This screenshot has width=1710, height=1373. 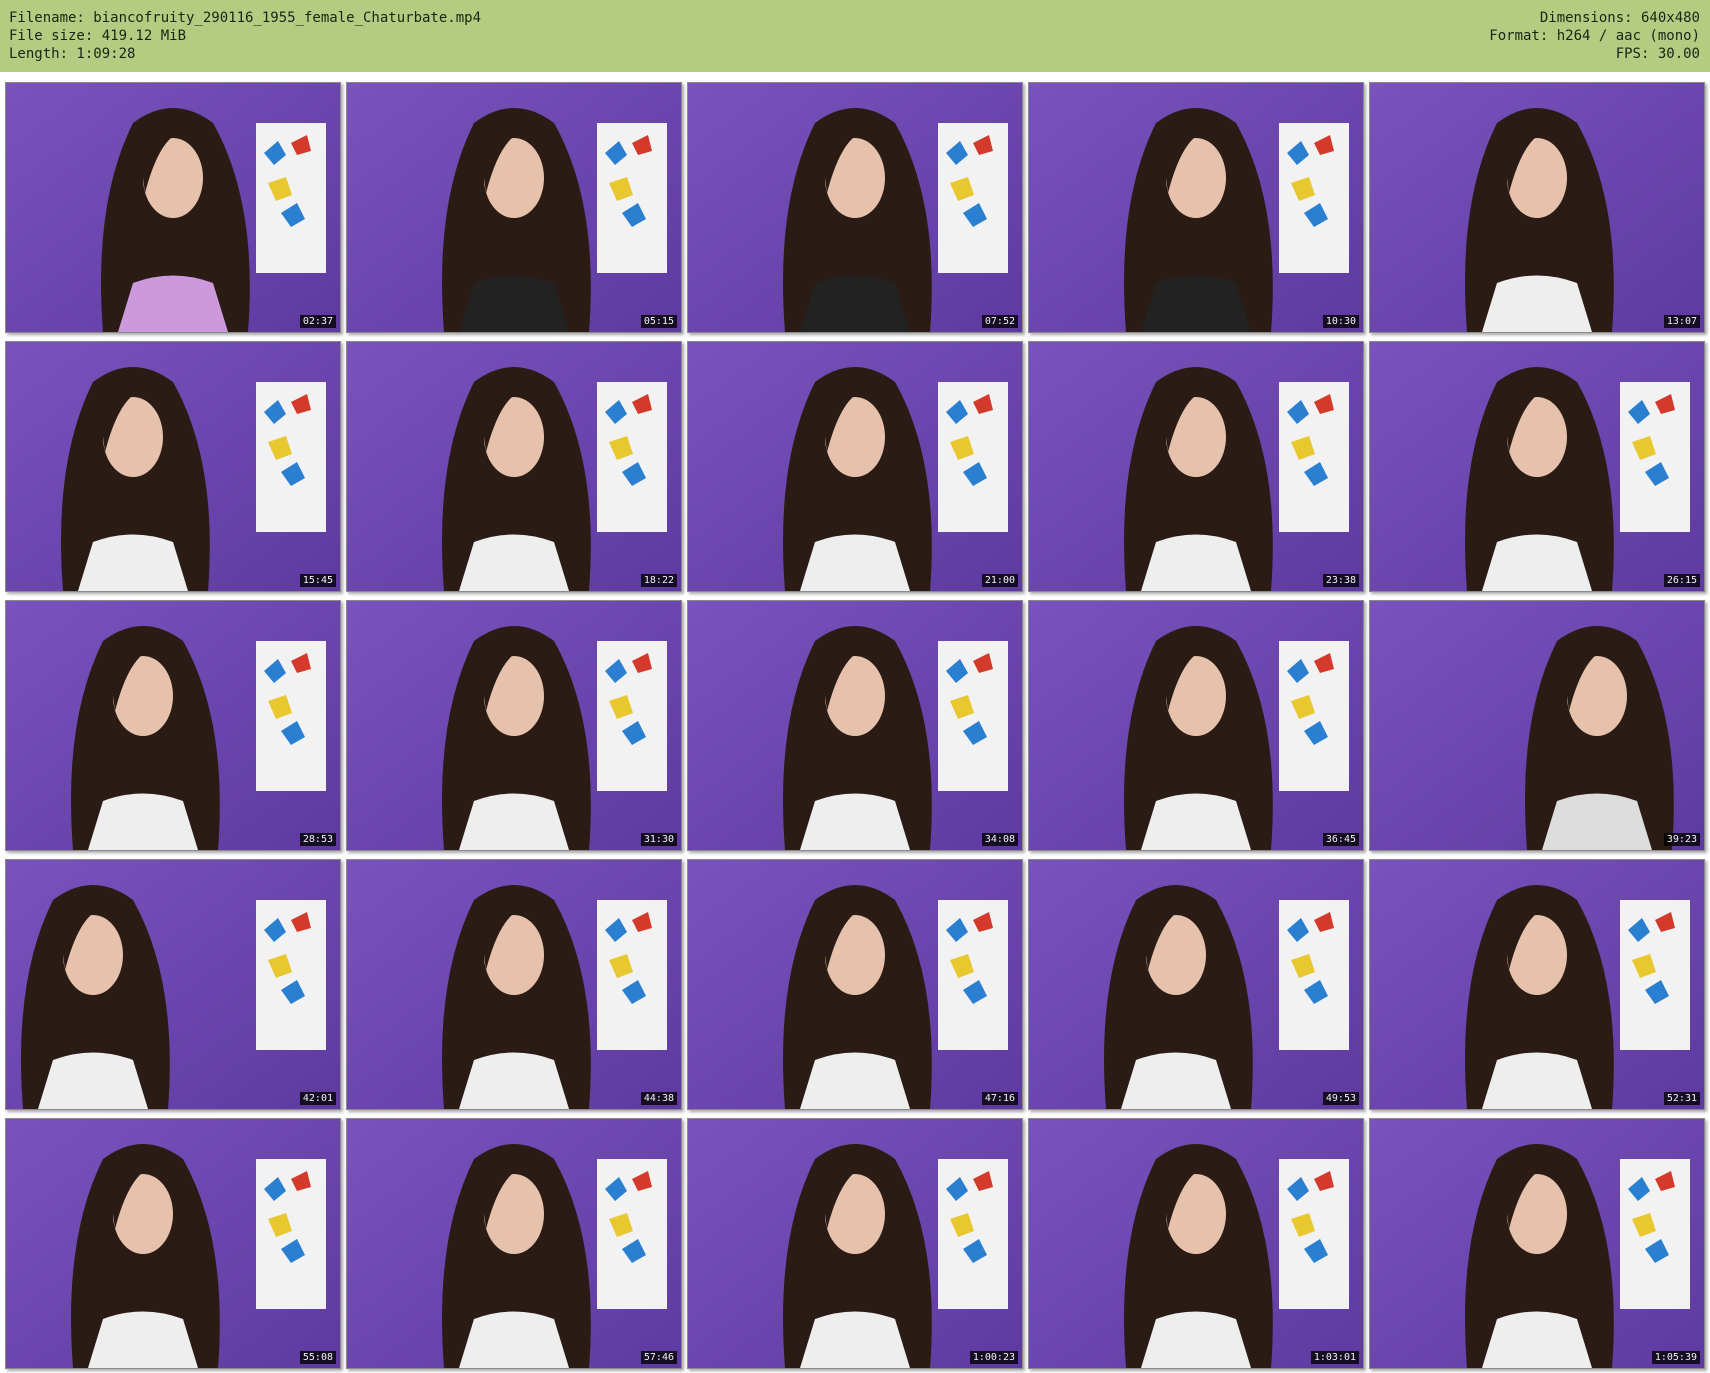 I want to click on filesize-text: File size: 419.12 MiB, so click(x=98, y=36).